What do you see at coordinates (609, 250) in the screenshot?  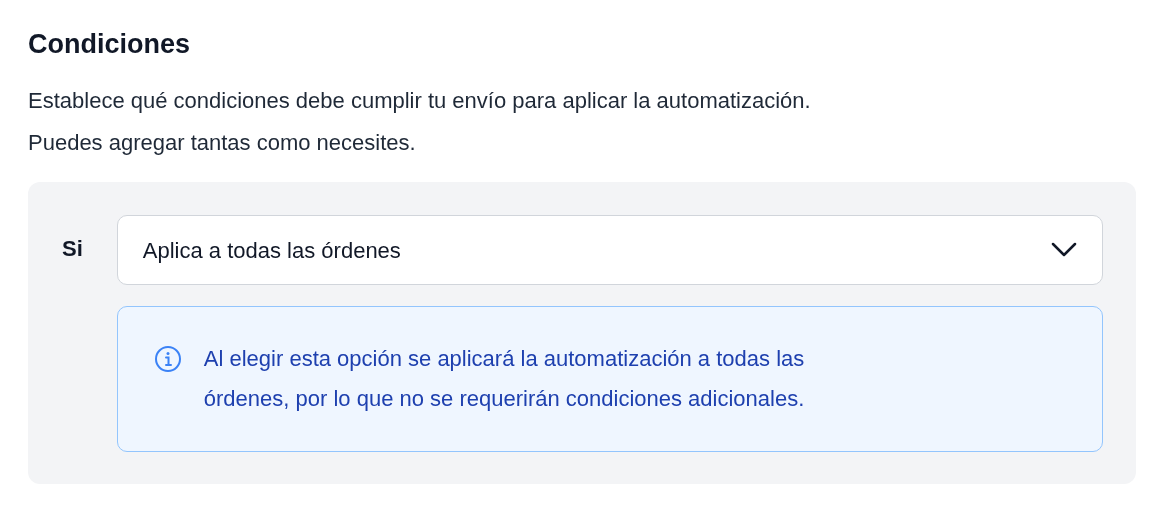 I see `condition-select: Aplica a todas las órdenes` at bounding box center [609, 250].